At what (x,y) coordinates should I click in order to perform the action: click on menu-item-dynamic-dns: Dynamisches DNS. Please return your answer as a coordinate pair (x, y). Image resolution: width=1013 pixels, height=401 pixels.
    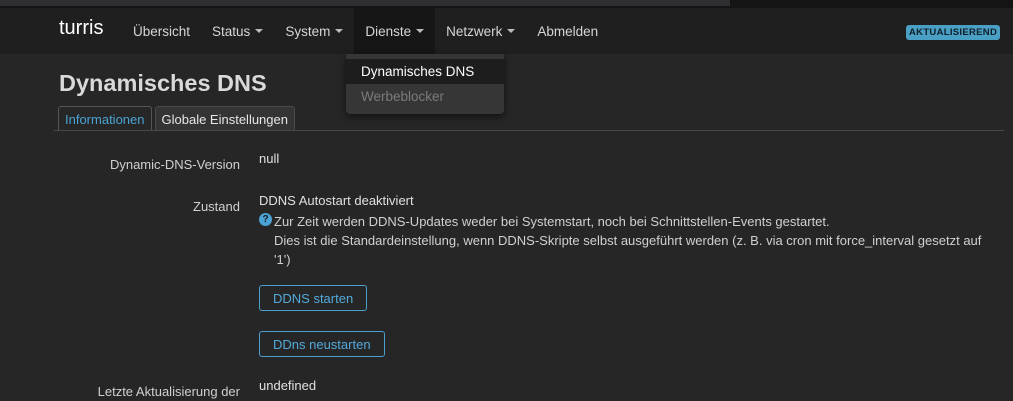
    Looking at the image, I should click on (425, 71).